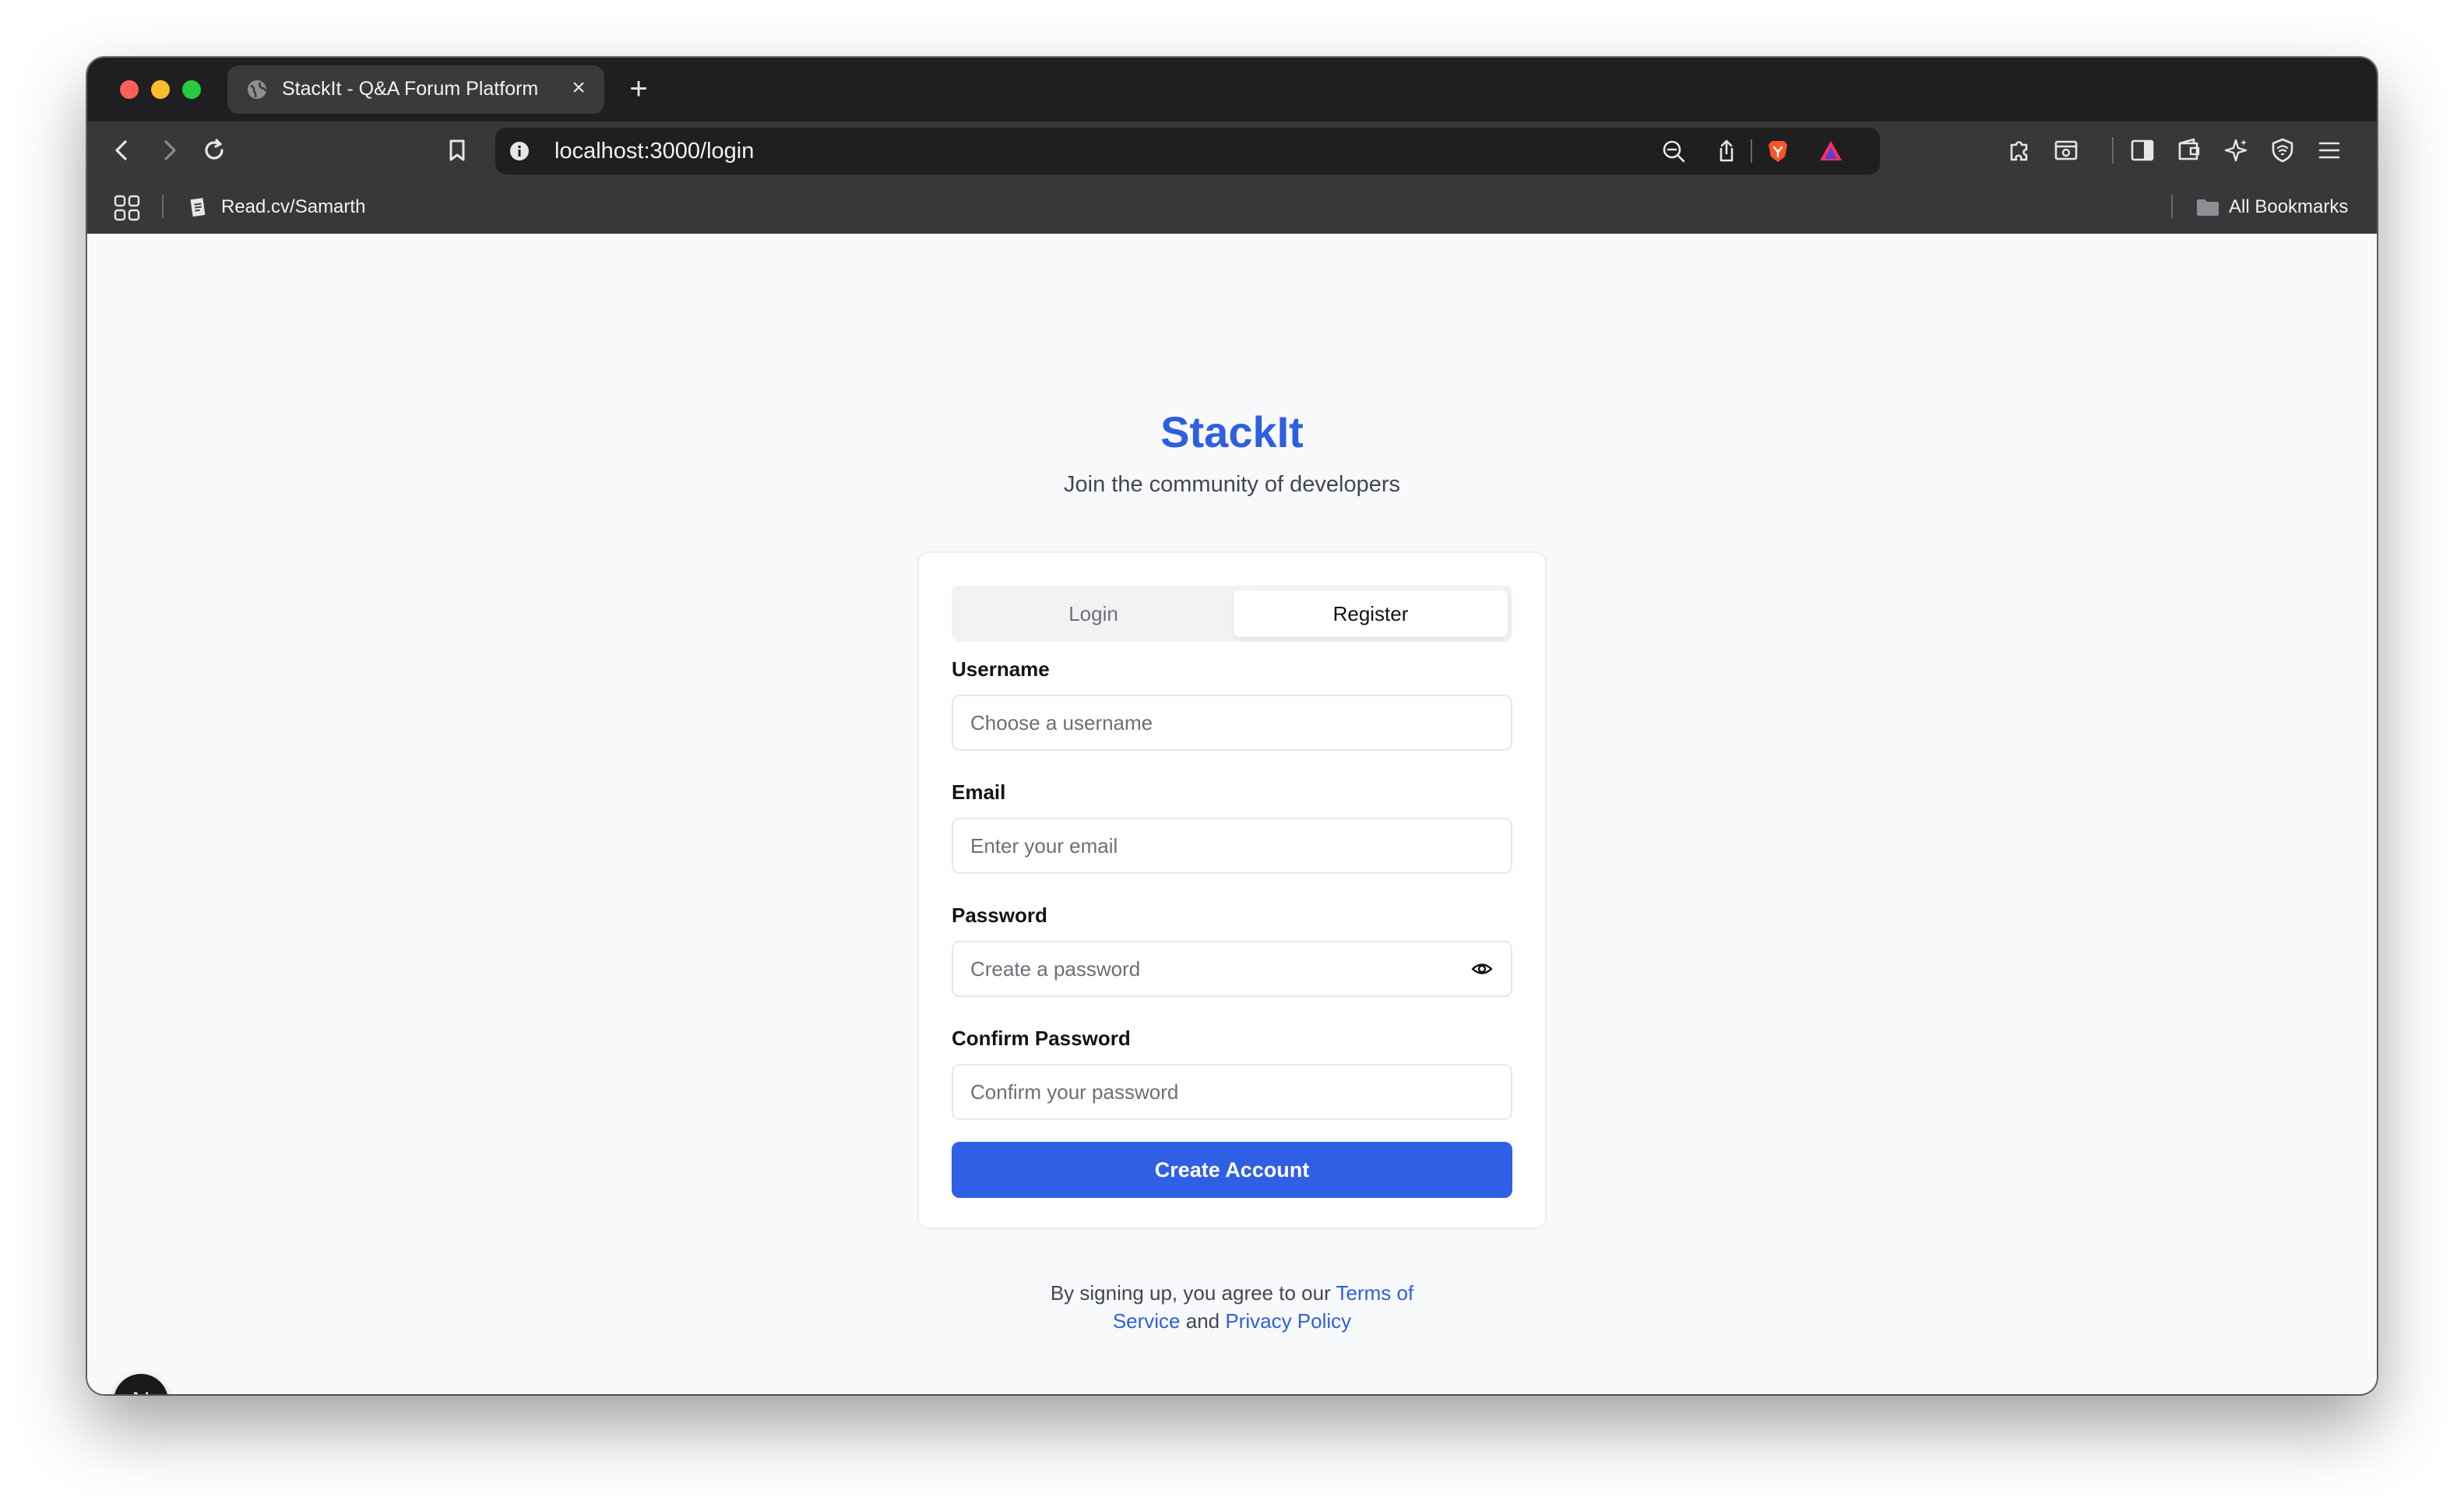 Image resolution: width=2464 pixels, height=1511 pixels. Describe the element at coordinates (122, 150) in the screenshot. I see `back-icon` at that location.